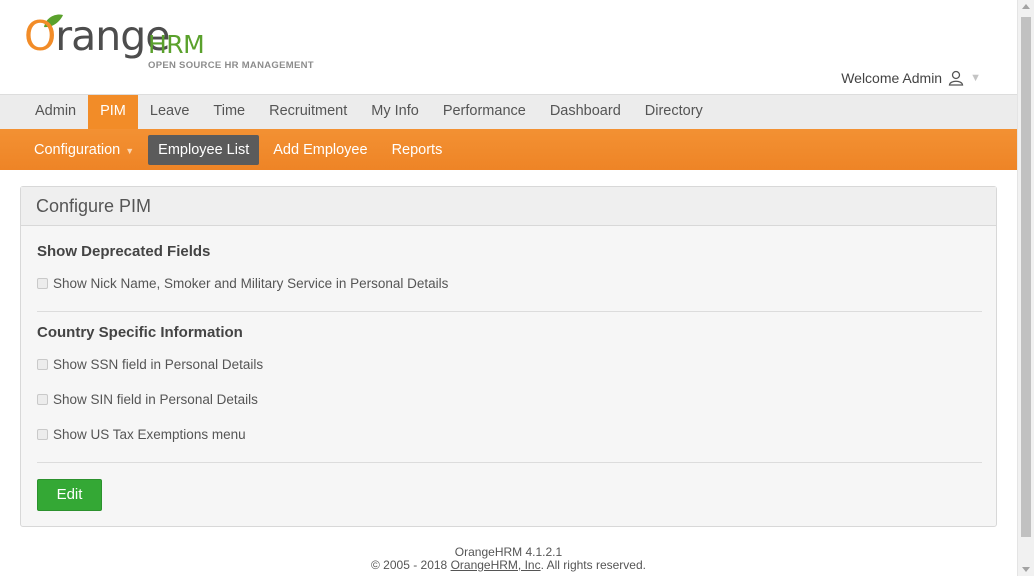 This screenshot has width=1034, height=576. Describe the element at coordinates (1026, 277) in the screenshot. I see `scrollbar-thumb` at that location.